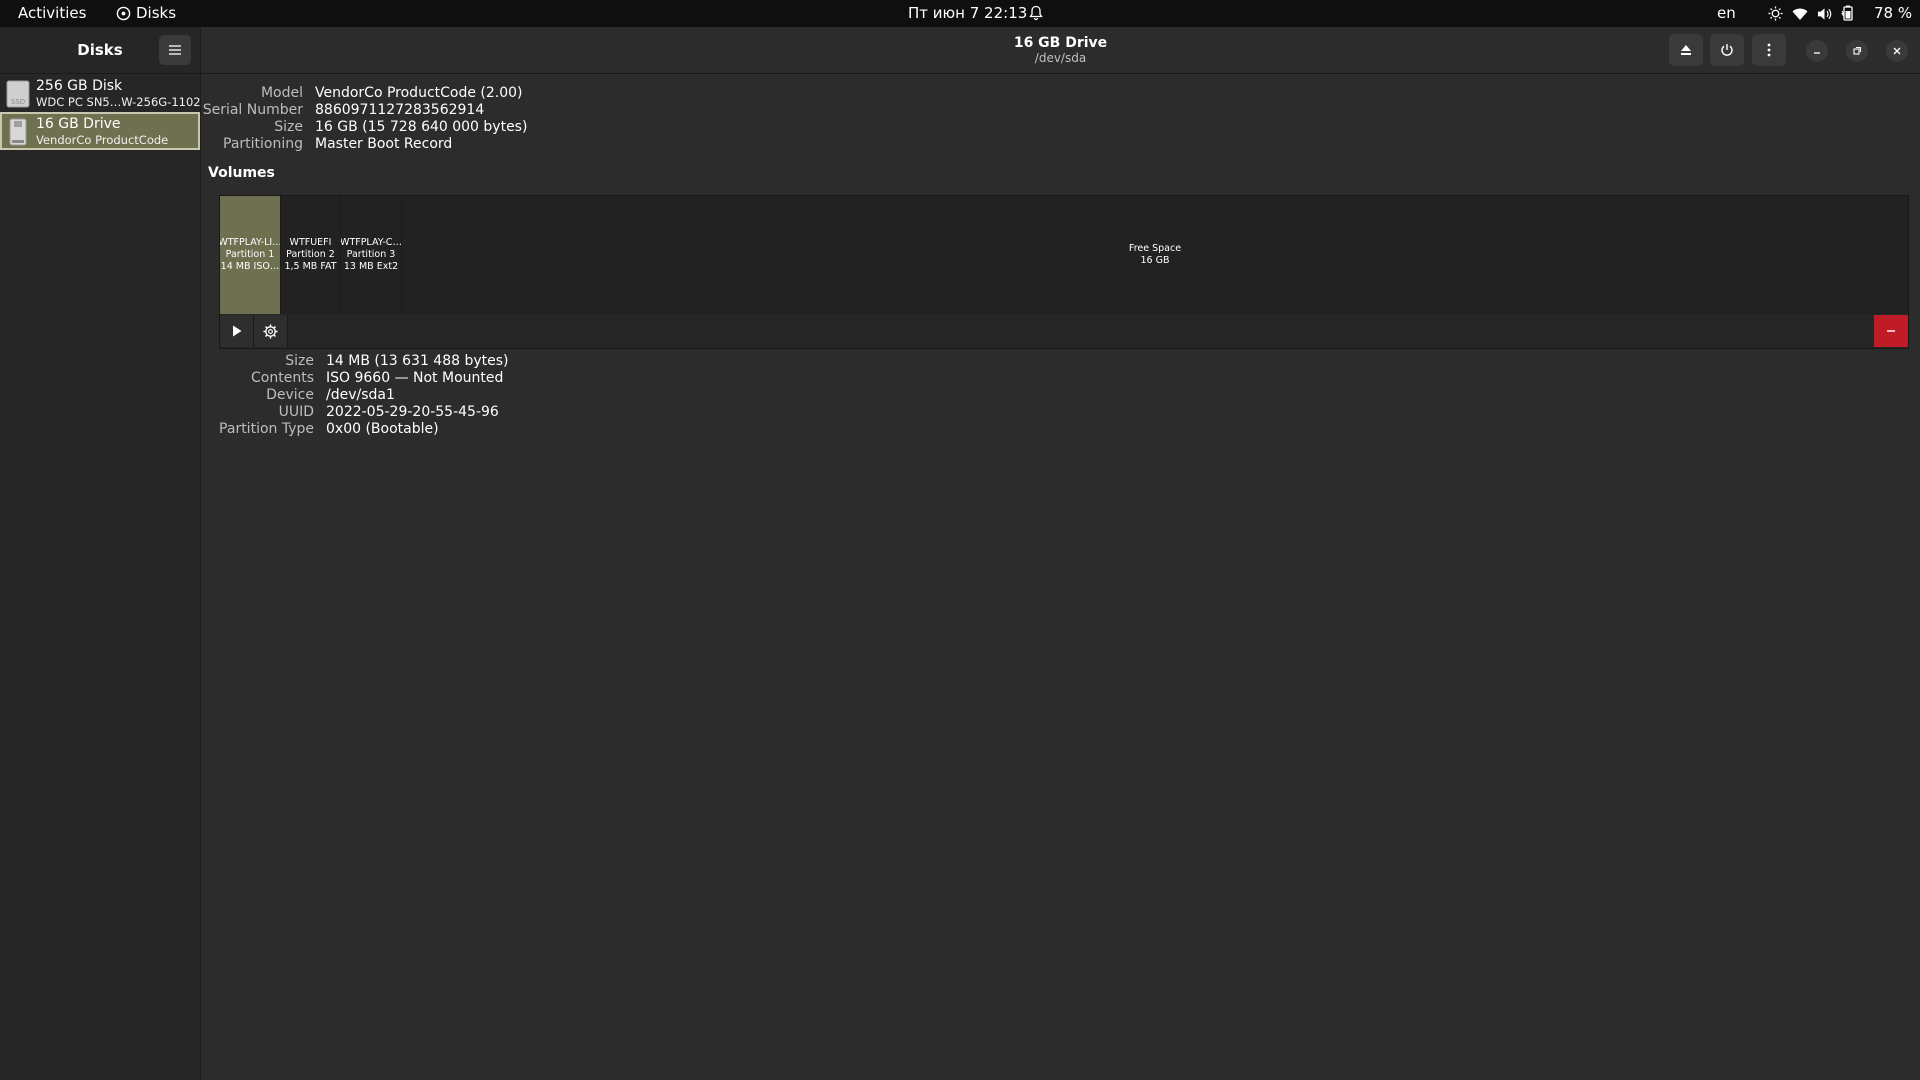  I want to click on drive-serial-label: Serial Number, so click(252, 110).